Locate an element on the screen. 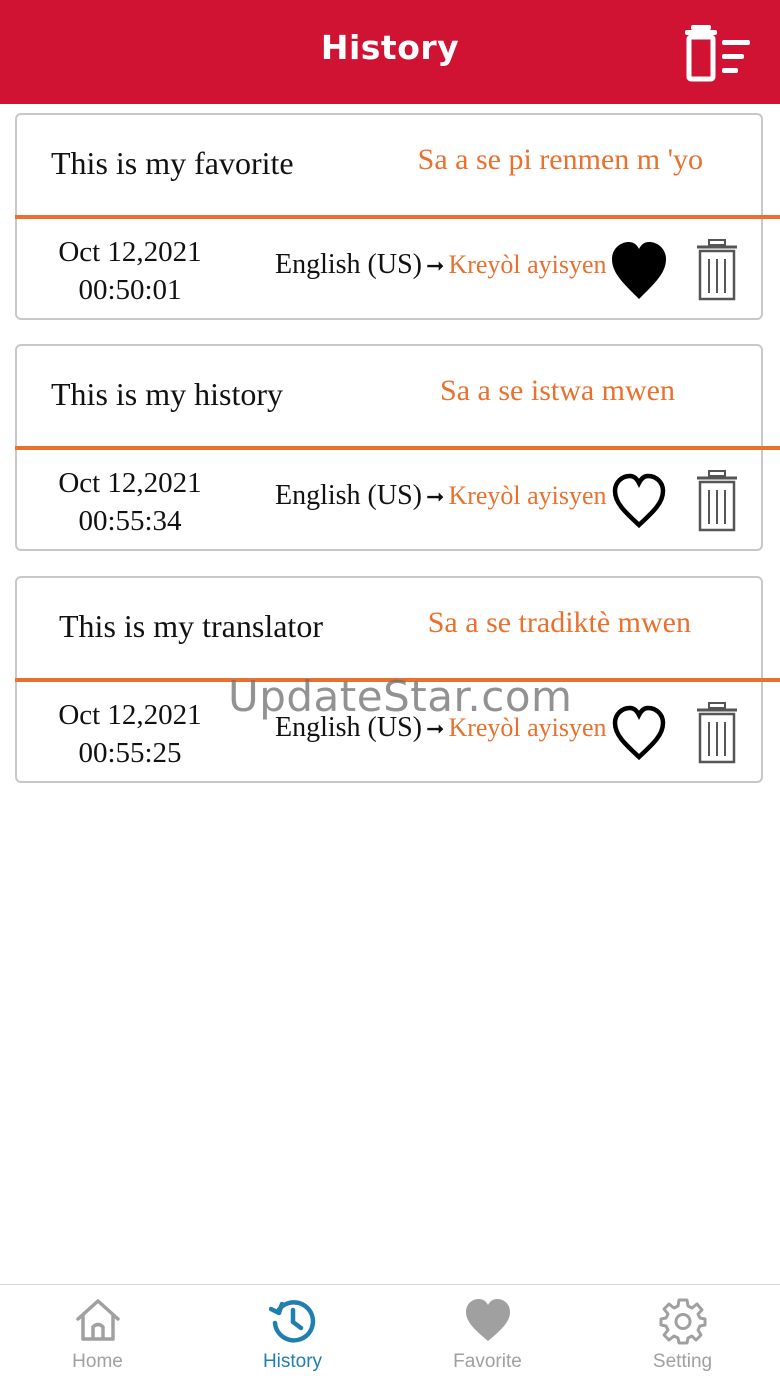 Image resolution: width=780 pixels, height=1388 pixels. entry-timestamp: Oct 12,2021 00:55:34 is located at coordinates (130, 502).